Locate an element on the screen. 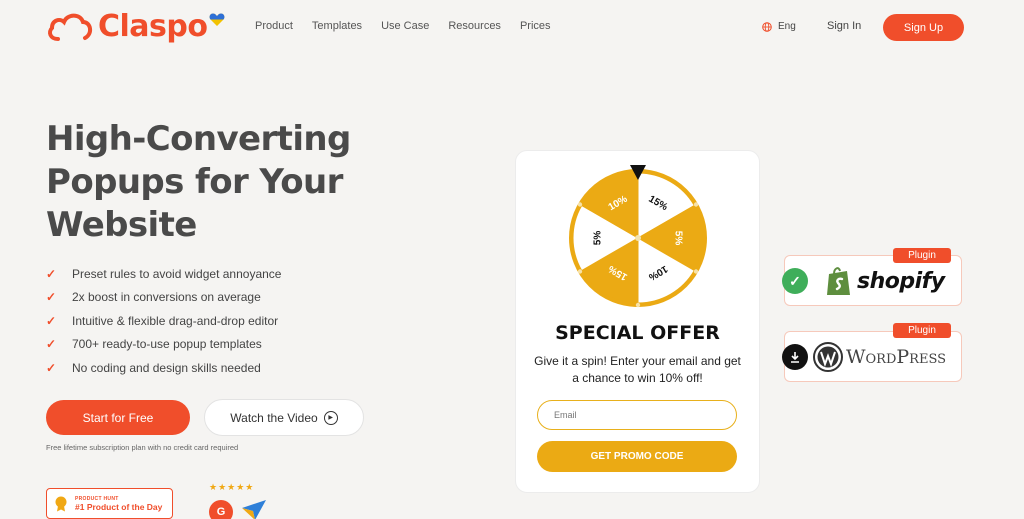  download-arrow-icon is located at coordinates (795, 357).